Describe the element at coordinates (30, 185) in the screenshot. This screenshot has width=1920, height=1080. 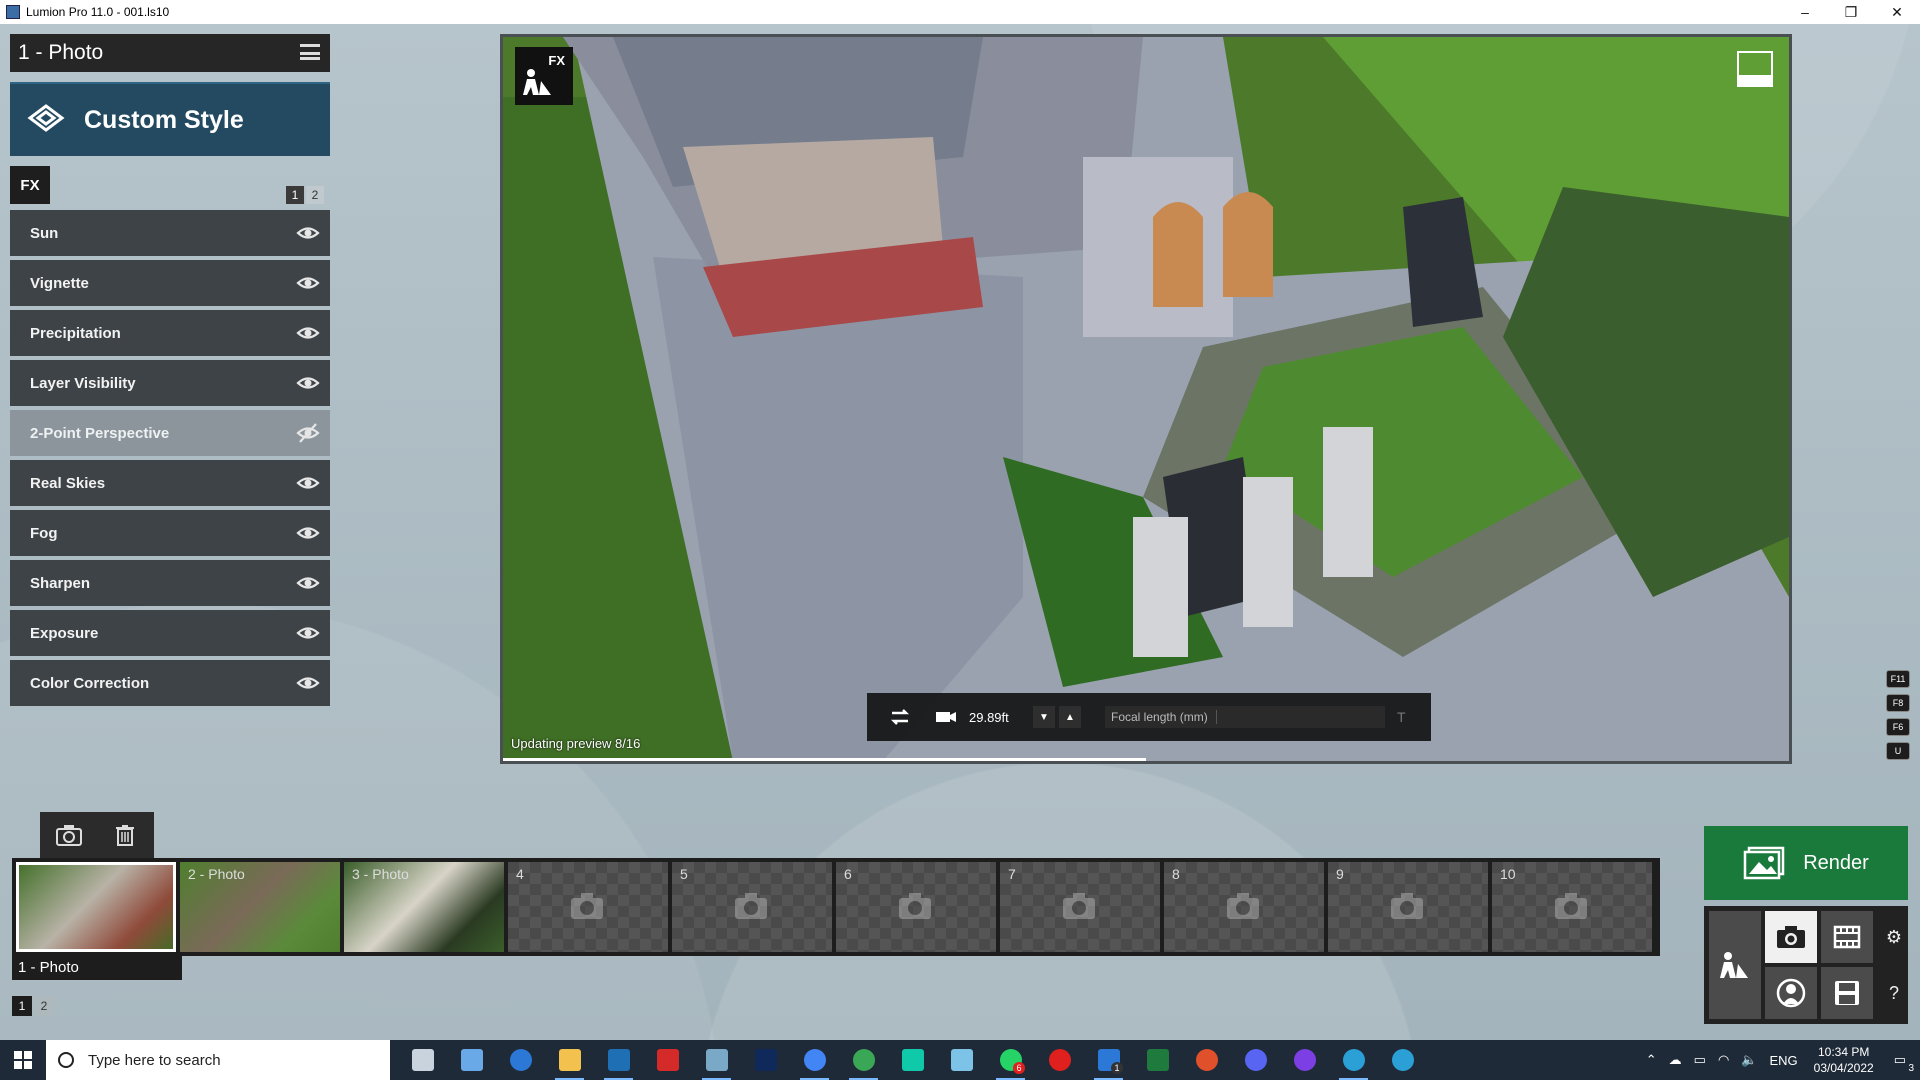
I see `fx-tab: FX` at that location.